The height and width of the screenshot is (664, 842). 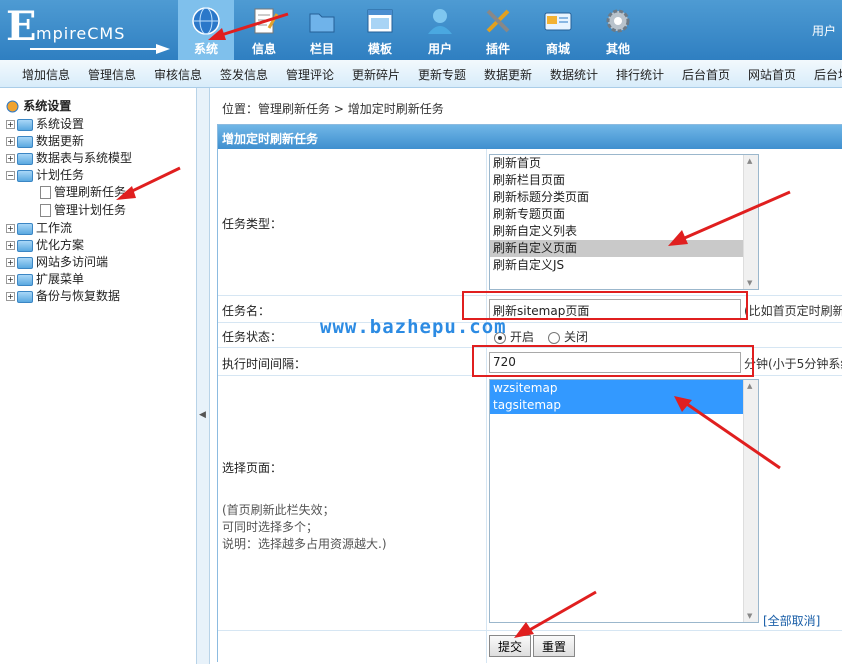 I want to click on sidebar-item-manage-refresh-tasks: 管理刷新任务, so click(x=83, y=191).